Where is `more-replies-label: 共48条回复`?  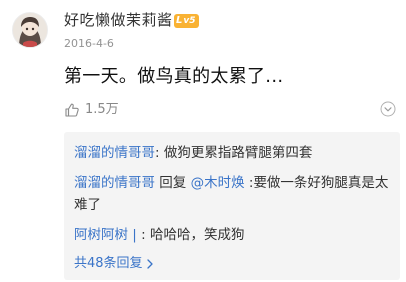
more-replies-label: 共48条回复 is located at coordinates (108, 263).